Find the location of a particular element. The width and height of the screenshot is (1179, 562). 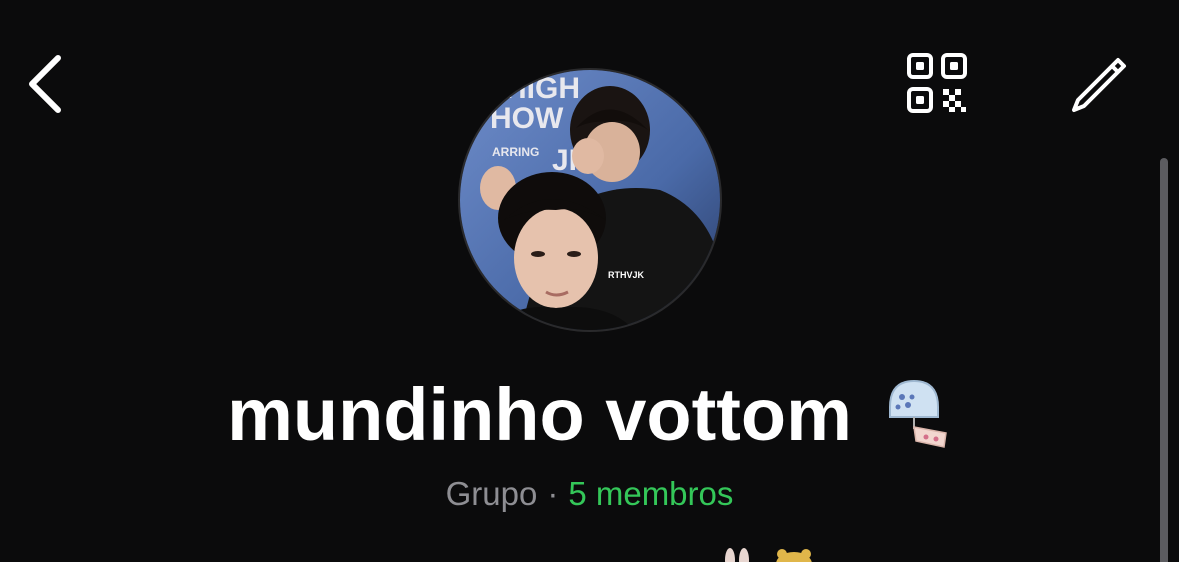

bear-emoji-icon is located at coordinates (794, 555).